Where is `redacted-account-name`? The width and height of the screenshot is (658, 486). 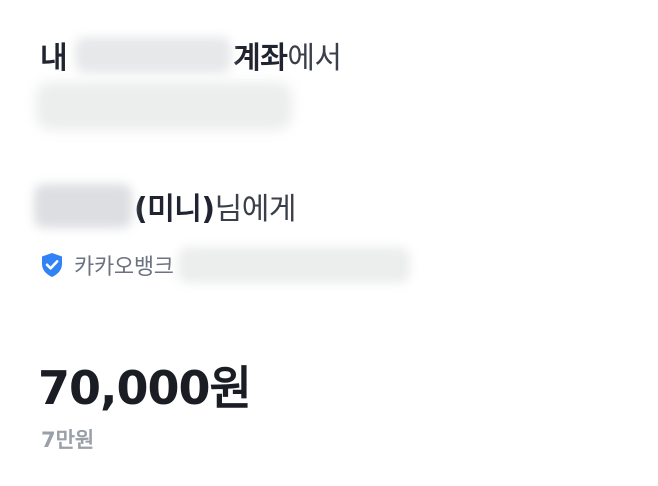 redacted-account-name is located at coordinates (153, 55).